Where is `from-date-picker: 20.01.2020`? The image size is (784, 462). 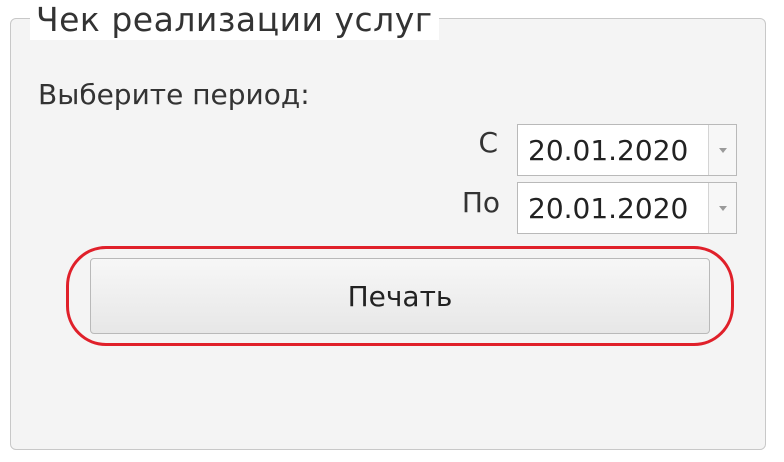
from-date-picker: 20.01.2020 is located at coordinates (627, 150).